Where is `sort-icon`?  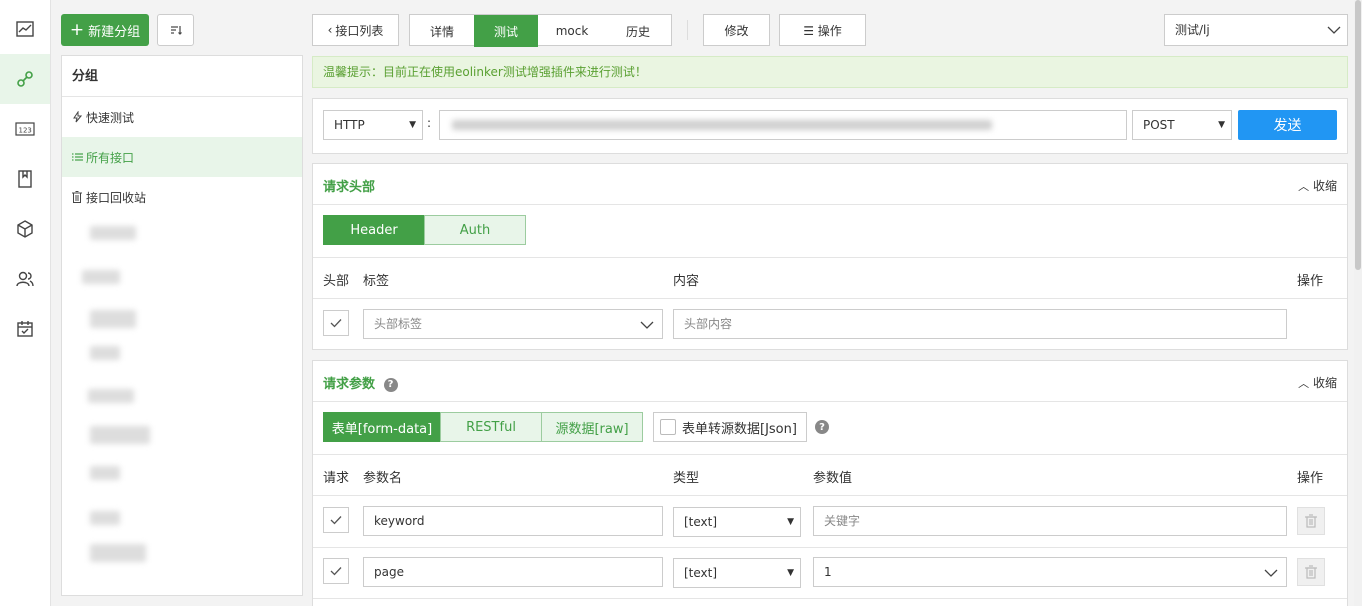
sort-icon is located at coordinates (176, 30).